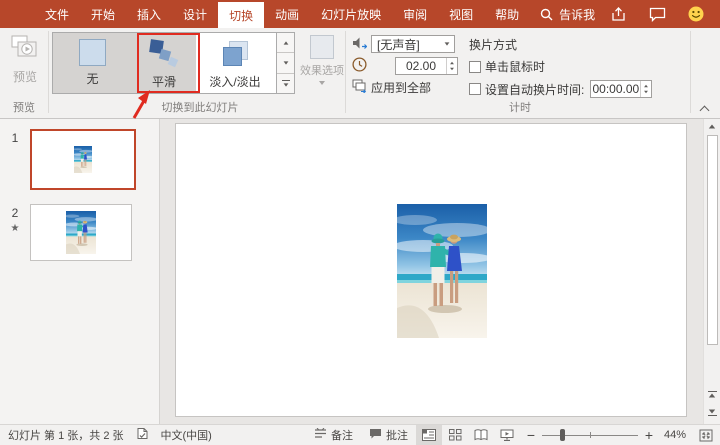  What do you see at coordinates (649, 435) in the screenshot?
I see `zoom-in-button: +` at bounding box center [649, 435].